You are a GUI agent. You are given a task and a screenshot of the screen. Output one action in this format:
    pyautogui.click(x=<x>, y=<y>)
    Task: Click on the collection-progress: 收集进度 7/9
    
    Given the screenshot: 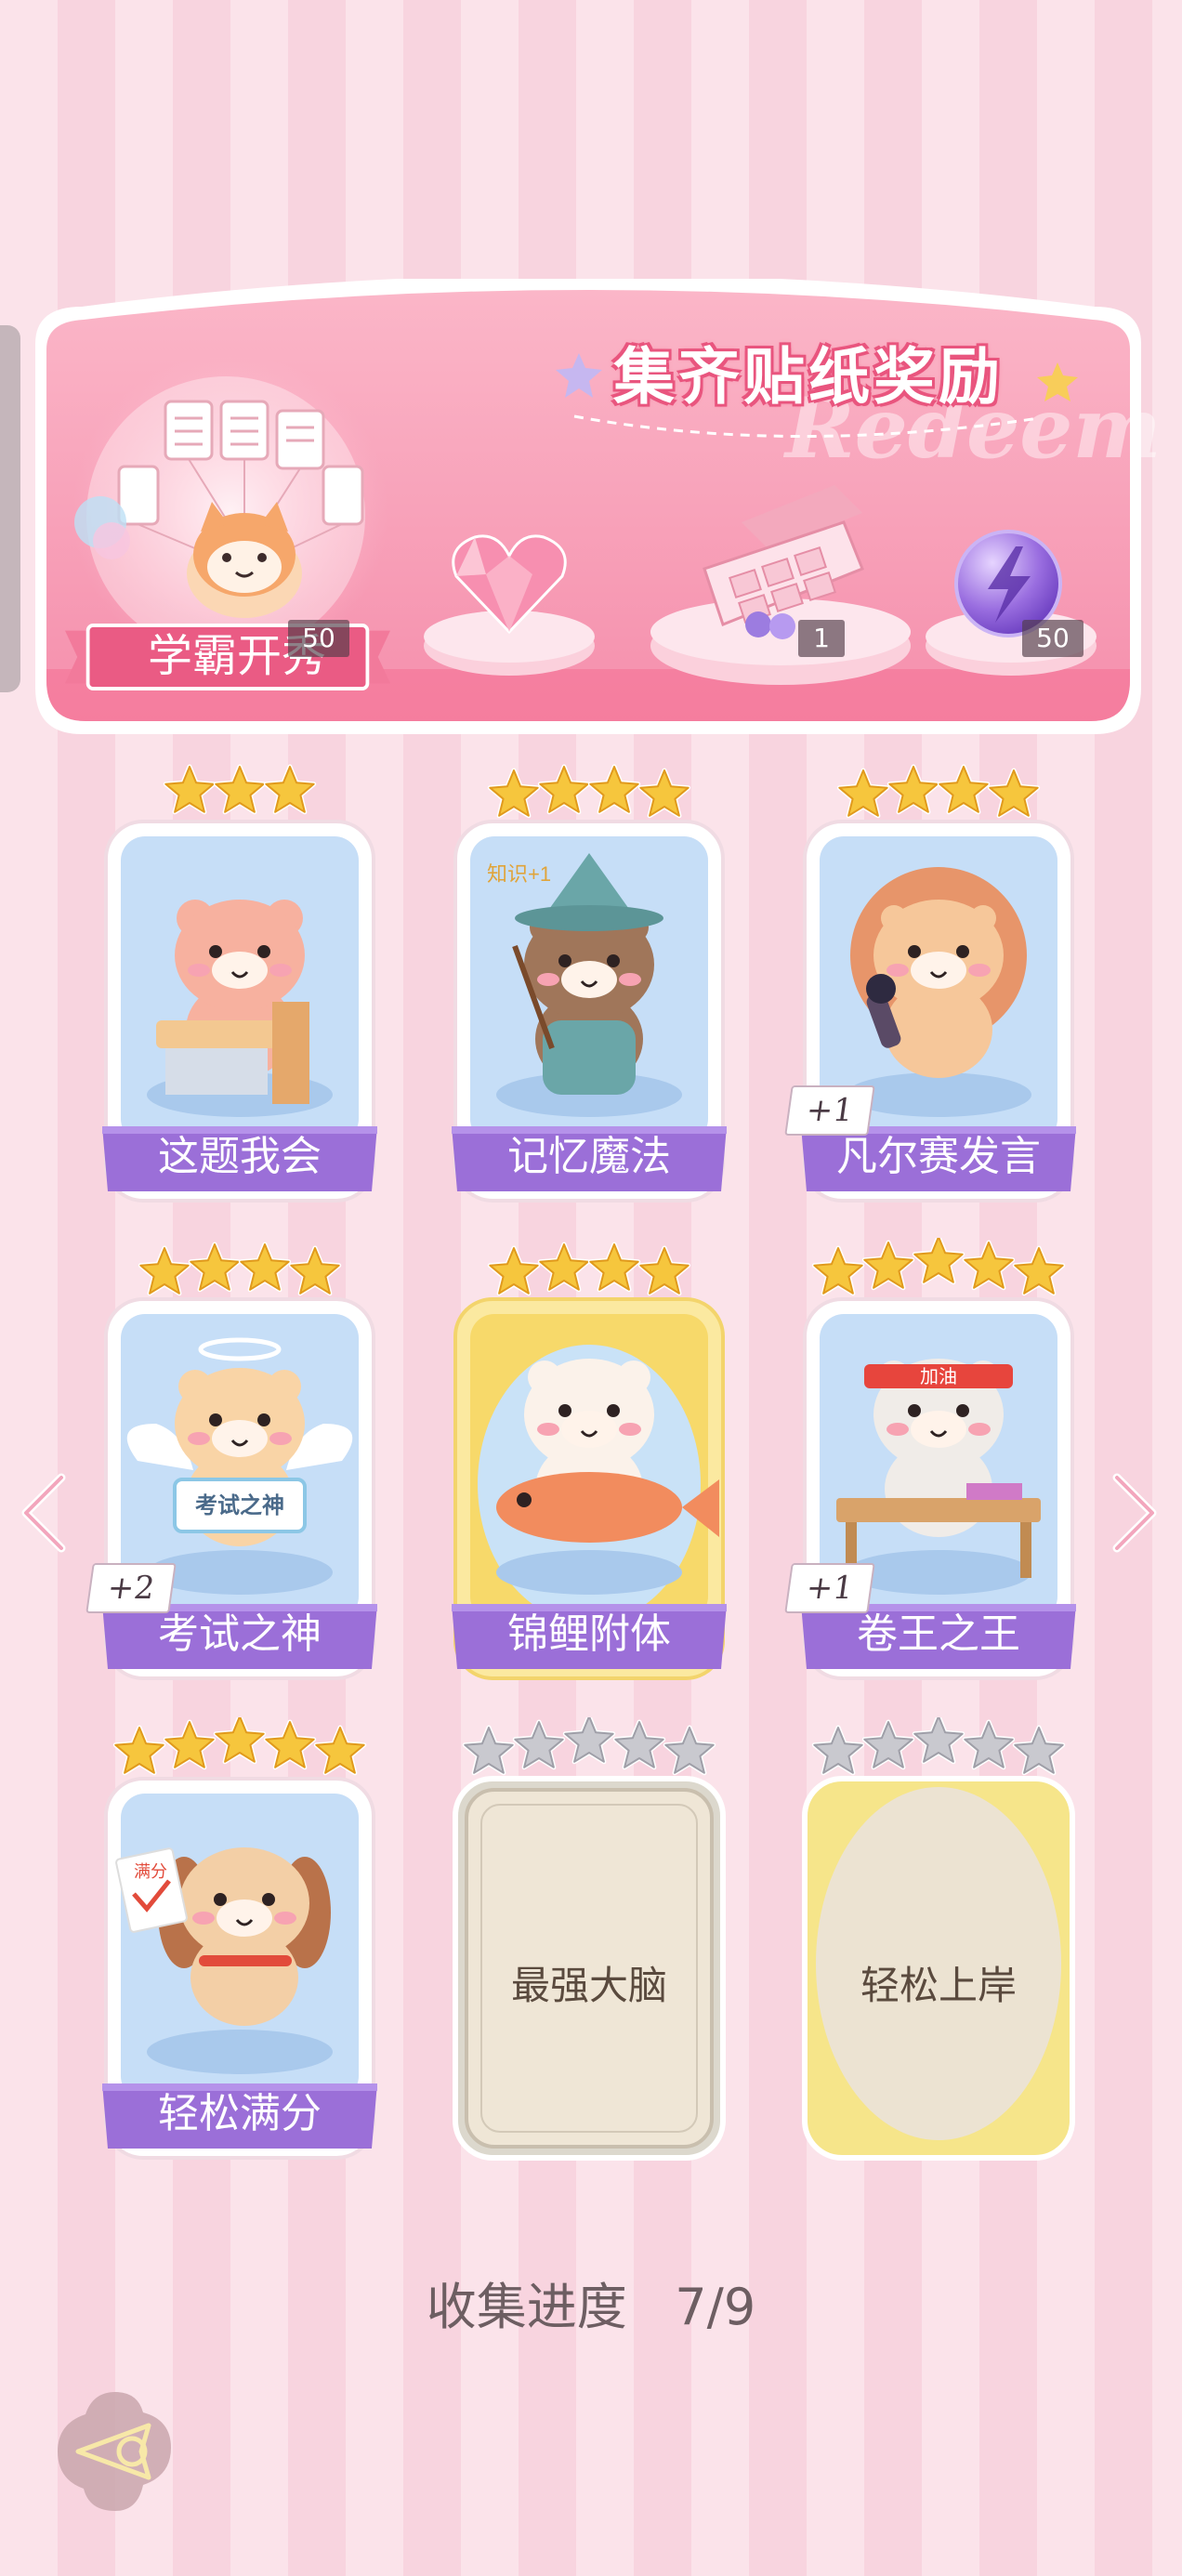 What is the action you would take?
    pyautogui.click(x=591, y=2302)
    